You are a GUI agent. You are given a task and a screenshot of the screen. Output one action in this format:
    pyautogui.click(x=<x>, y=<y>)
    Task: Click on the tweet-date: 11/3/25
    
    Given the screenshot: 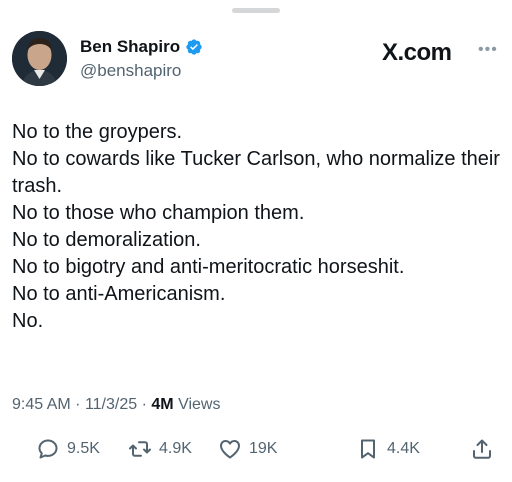 What is the action you would take?
    pyautogui.click(x=111, y=404)
    